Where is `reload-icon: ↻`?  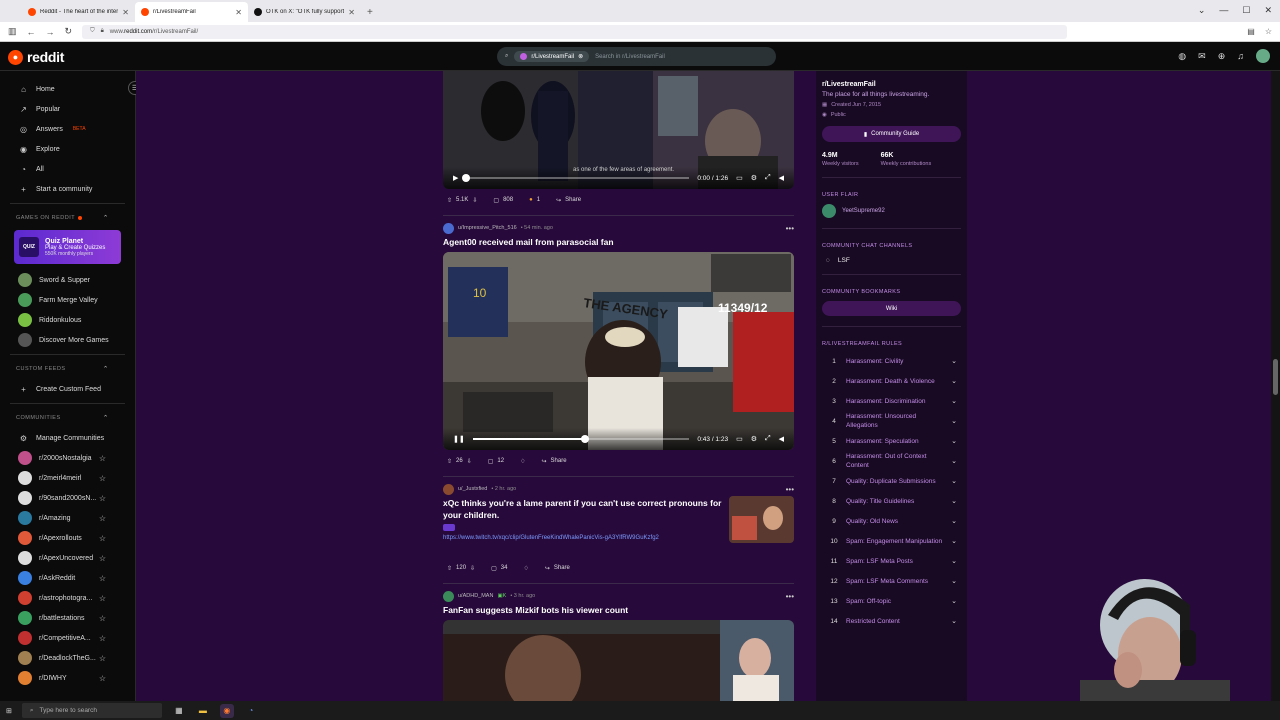
reload-icon: ↻ is located at coordinates (69, 31).